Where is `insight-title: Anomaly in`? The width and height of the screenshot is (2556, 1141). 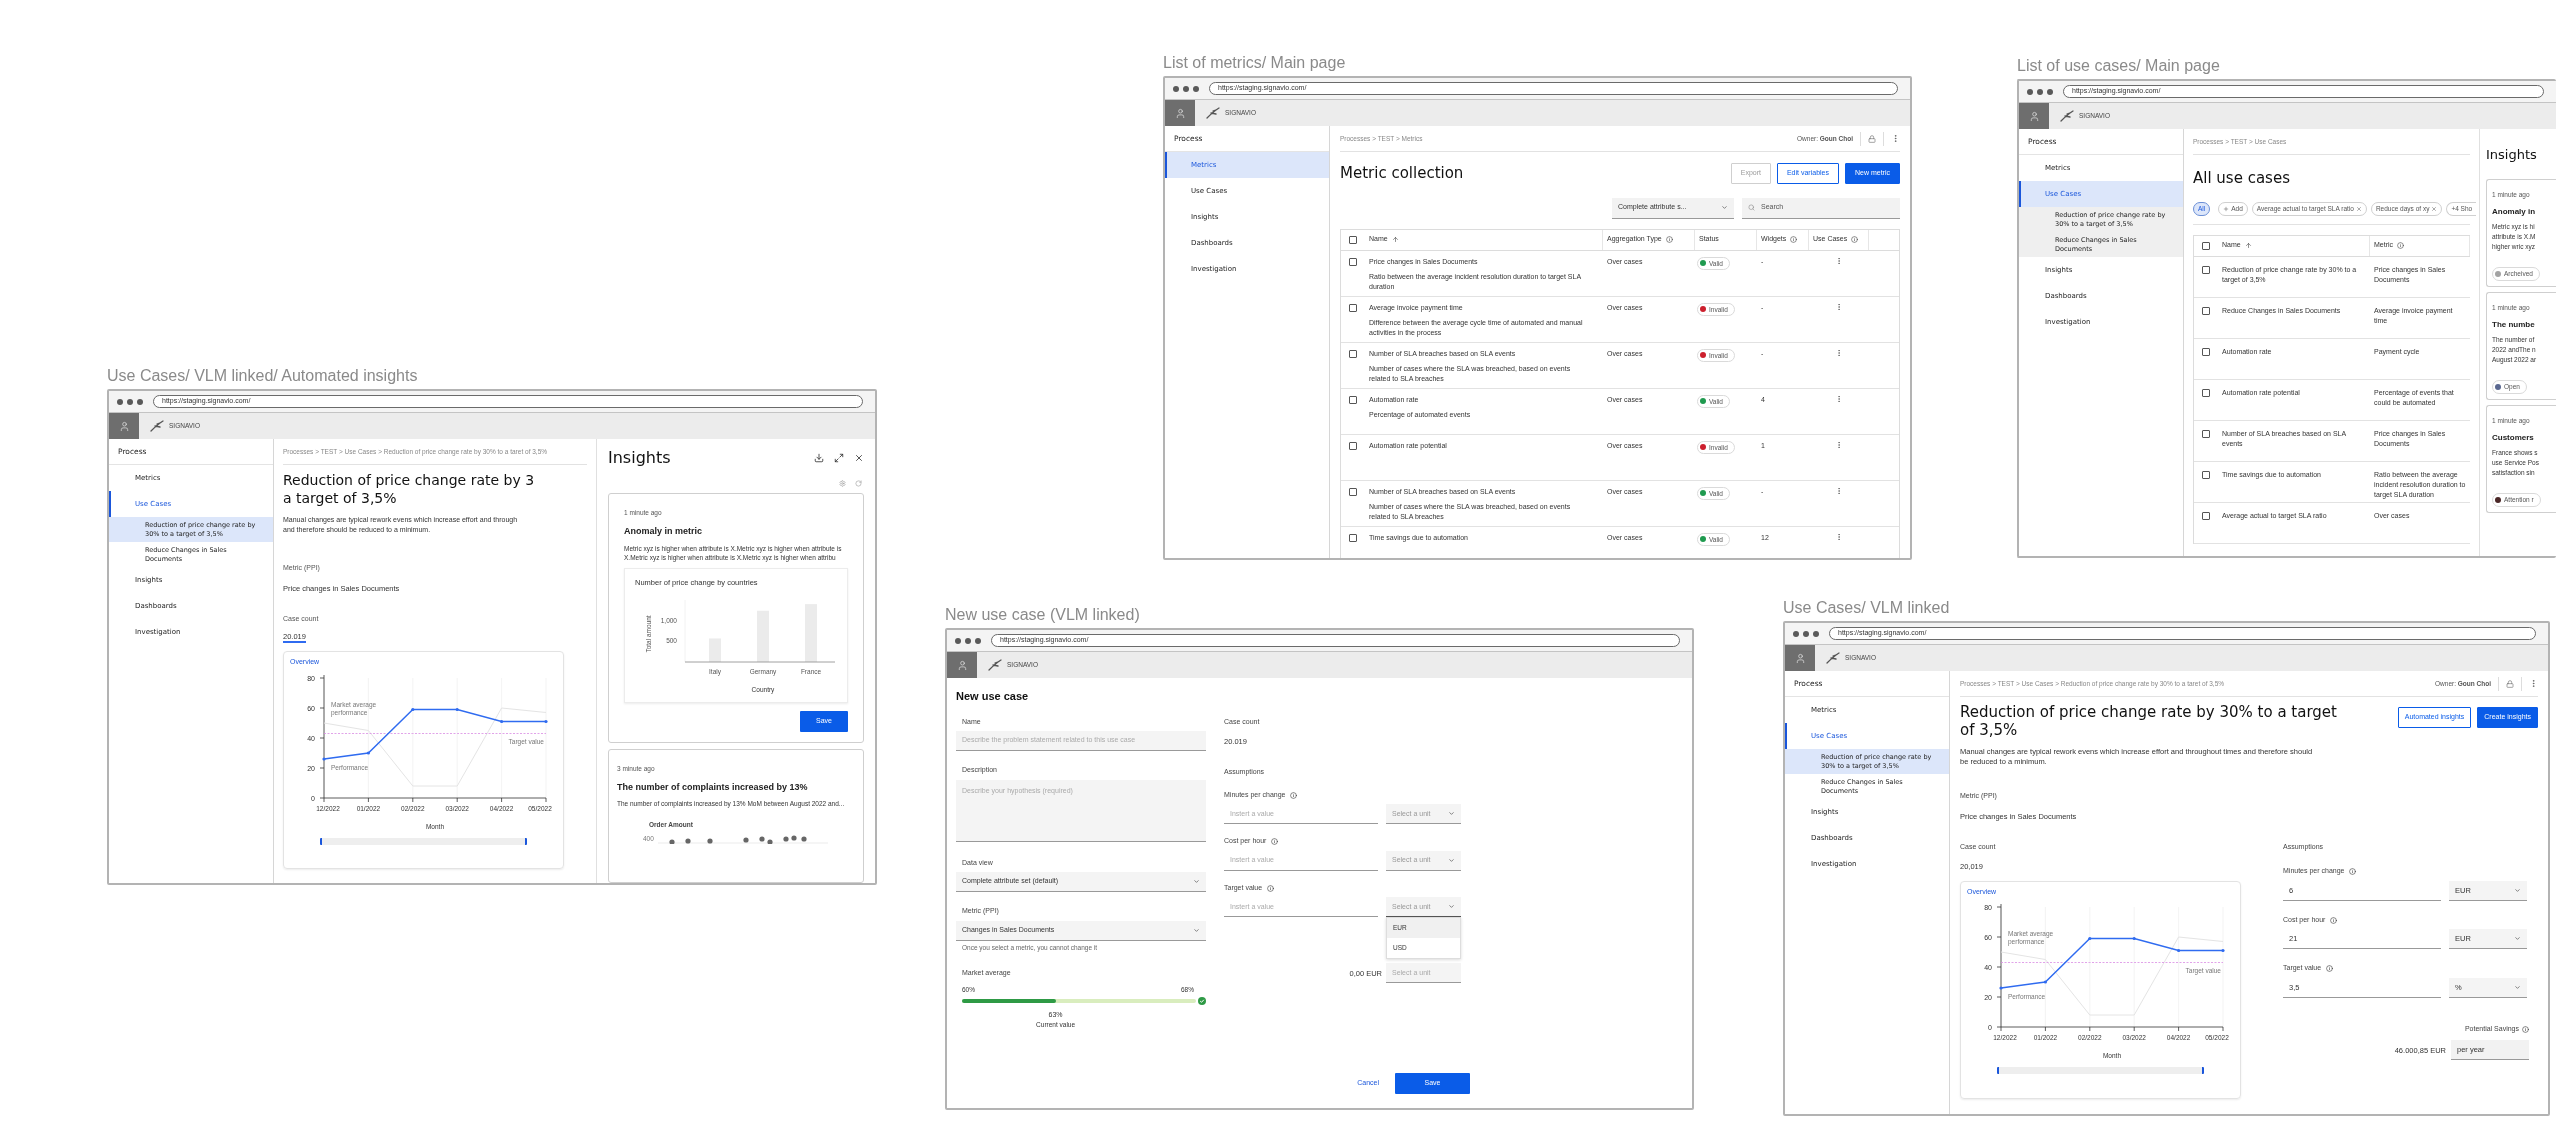 insight-title: Anomaly in is located at coordinates (2514, 212).